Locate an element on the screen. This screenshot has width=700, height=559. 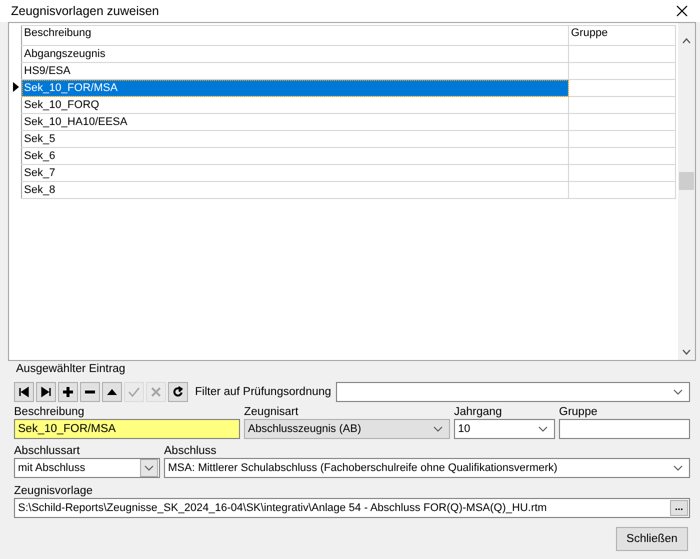
refresh-icon is located at coordinates (178, 392).